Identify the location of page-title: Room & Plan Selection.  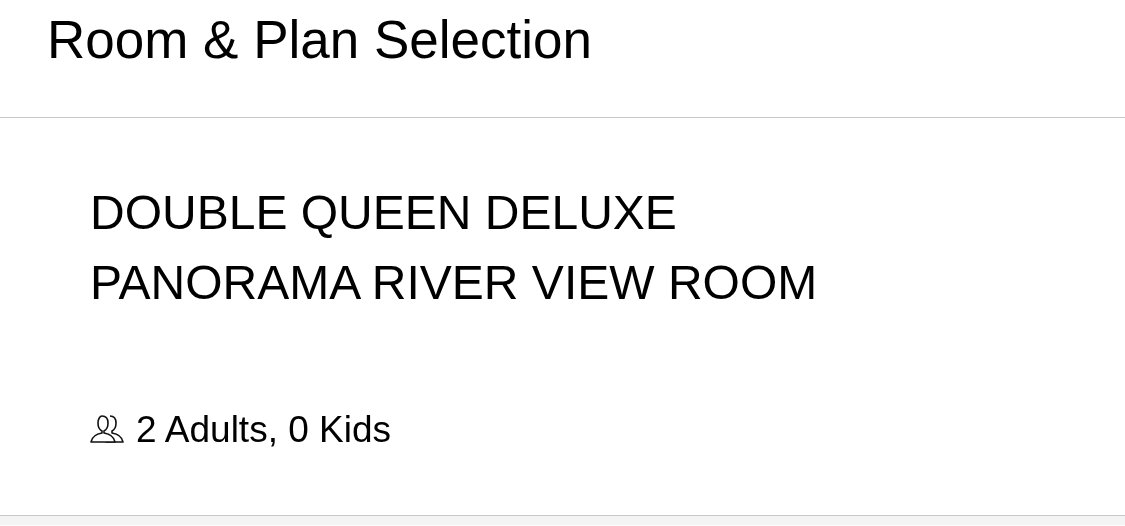
(319, 40).